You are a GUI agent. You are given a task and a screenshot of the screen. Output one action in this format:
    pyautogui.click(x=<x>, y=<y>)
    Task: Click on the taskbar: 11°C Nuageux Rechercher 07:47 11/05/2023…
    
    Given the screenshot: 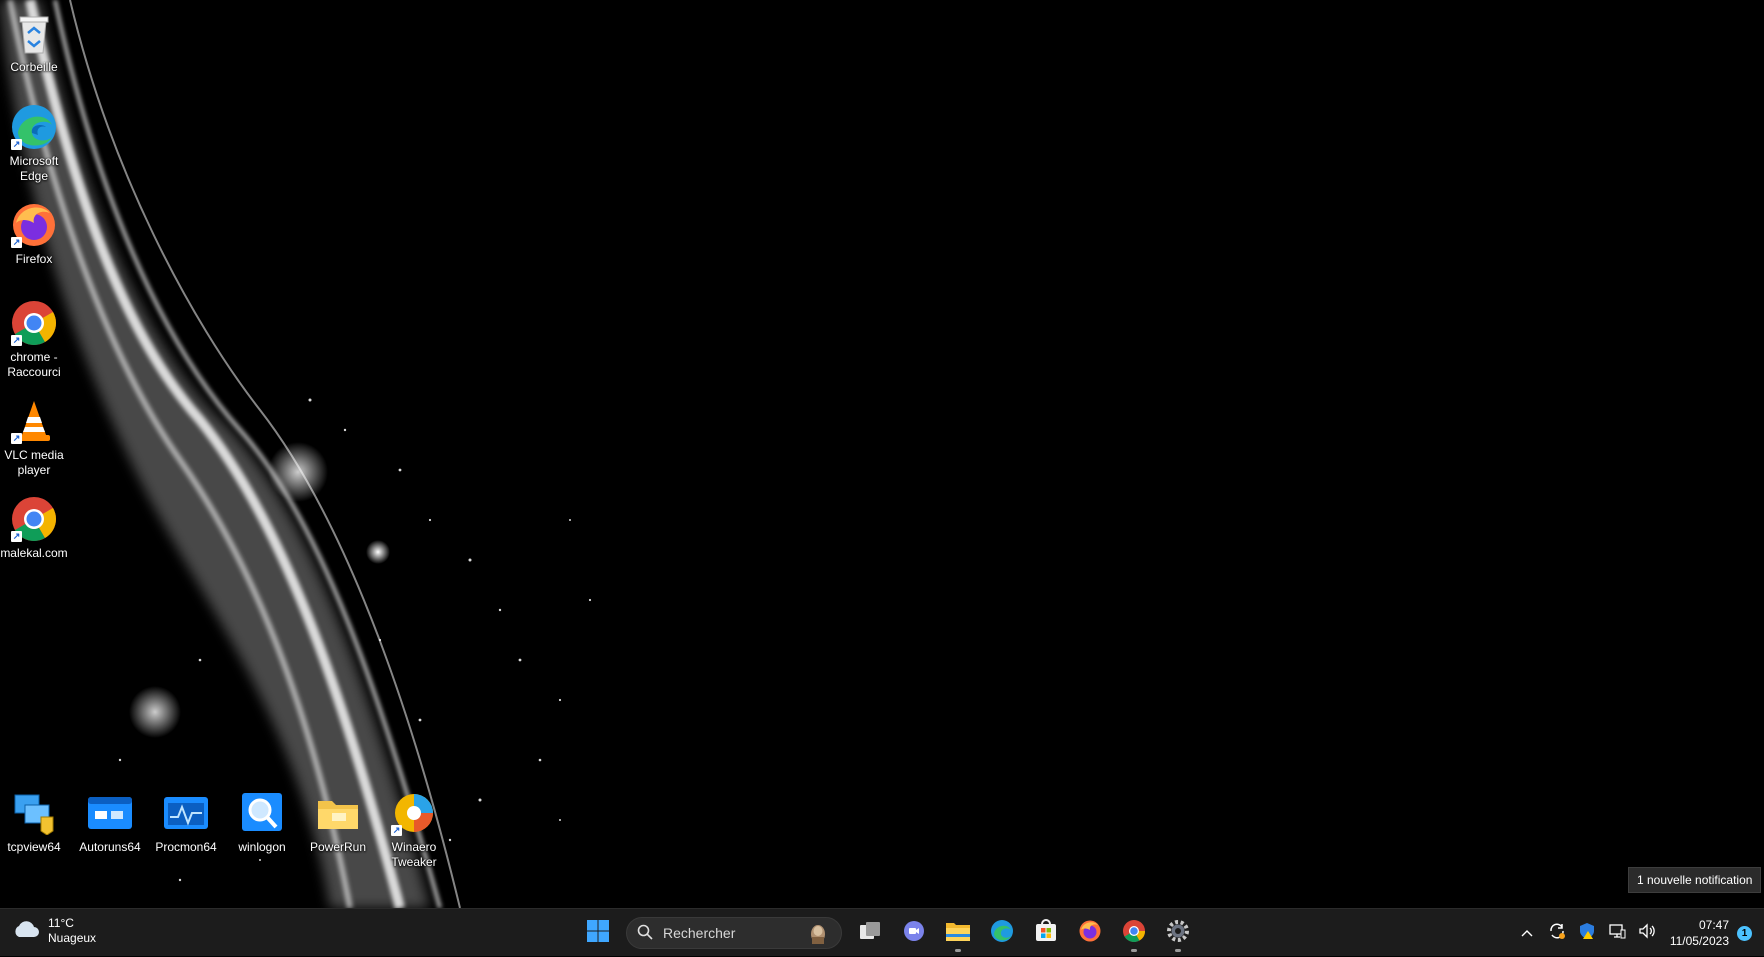 What is the action you would take?
    pyautogui.click(x=882, y=932)
    